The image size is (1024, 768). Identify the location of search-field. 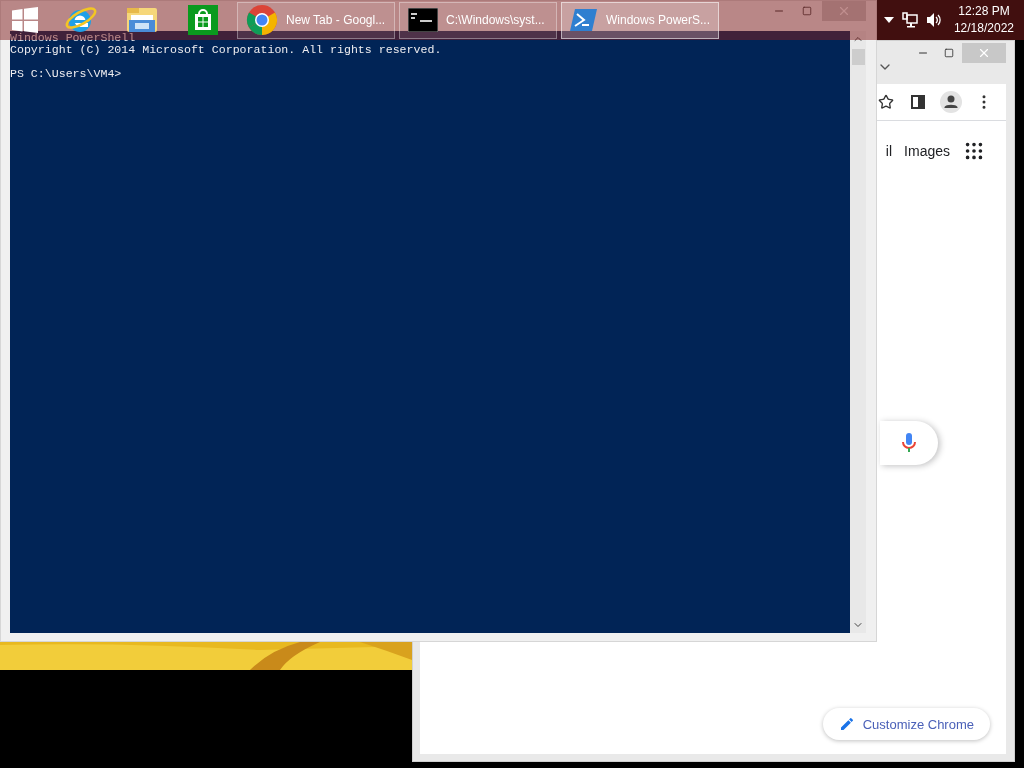
(909, 443).